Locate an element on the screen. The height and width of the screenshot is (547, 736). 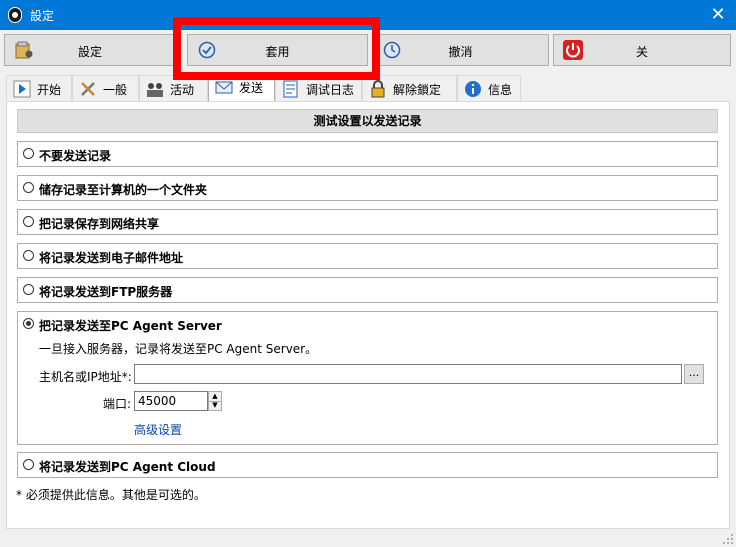
play-icon is located at coordinates (22, 89).